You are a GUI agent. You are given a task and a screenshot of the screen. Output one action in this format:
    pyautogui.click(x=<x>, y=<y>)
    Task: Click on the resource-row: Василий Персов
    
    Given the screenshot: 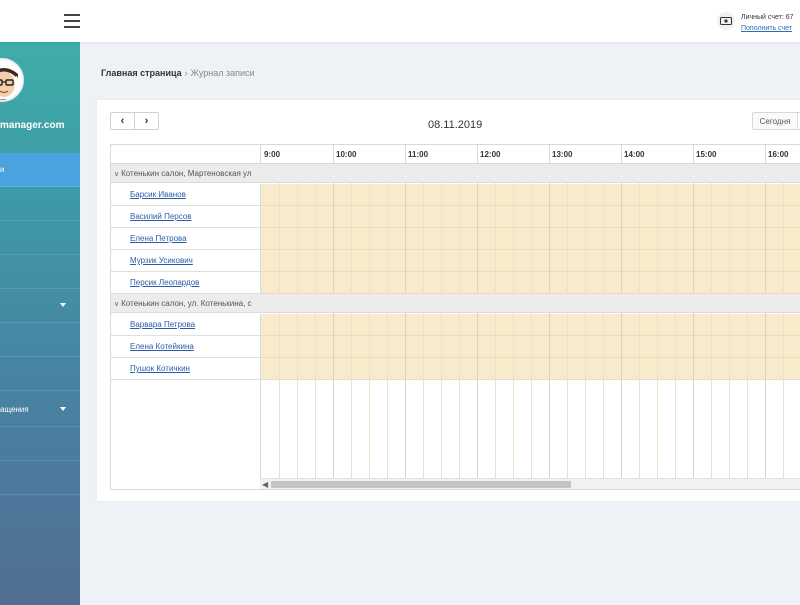 What is the action you would take?
    pyautogui.click(x=186, y=217)
    